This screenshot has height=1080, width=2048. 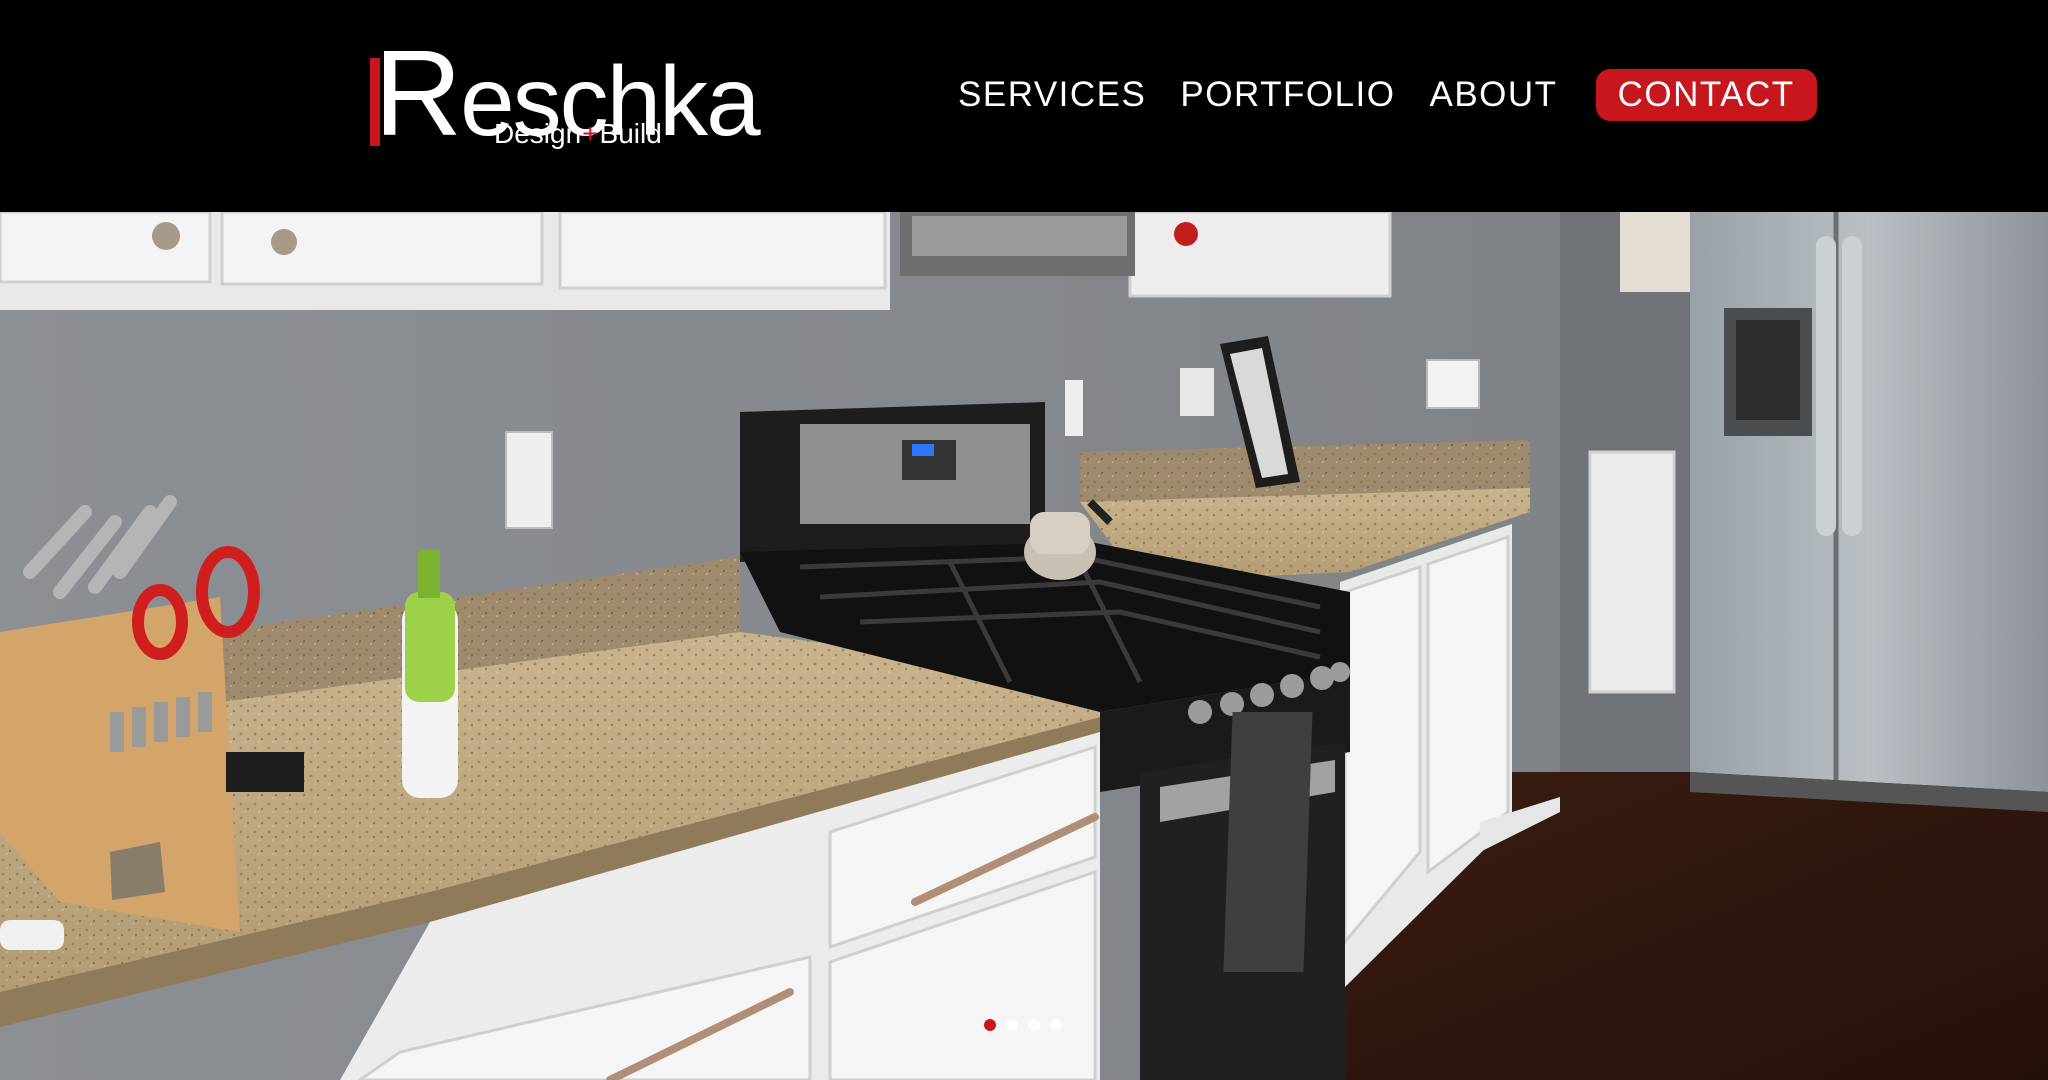 I want to click on logo: Reschka Design+Build, so click(x=565, y=93).